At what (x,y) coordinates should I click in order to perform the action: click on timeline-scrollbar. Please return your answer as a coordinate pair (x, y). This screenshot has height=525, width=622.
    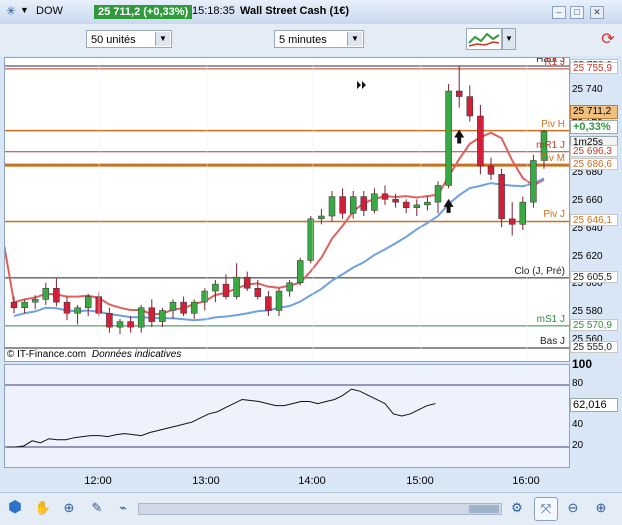
    Looking at the image, I should click on (320, 509).